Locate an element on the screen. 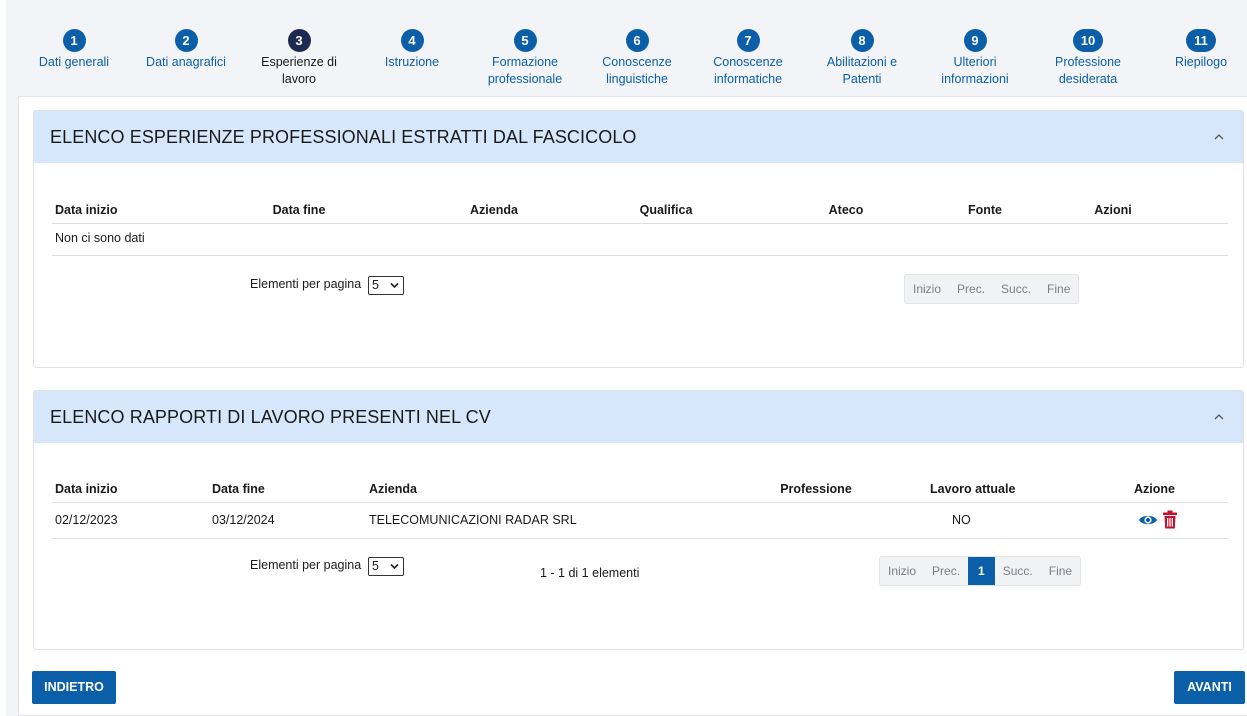 The height and width of the screenshot is (716, 1247). step-conoscenze-informatiche: 7 Conoscenze informatiche is located at coordinates (748, 58).